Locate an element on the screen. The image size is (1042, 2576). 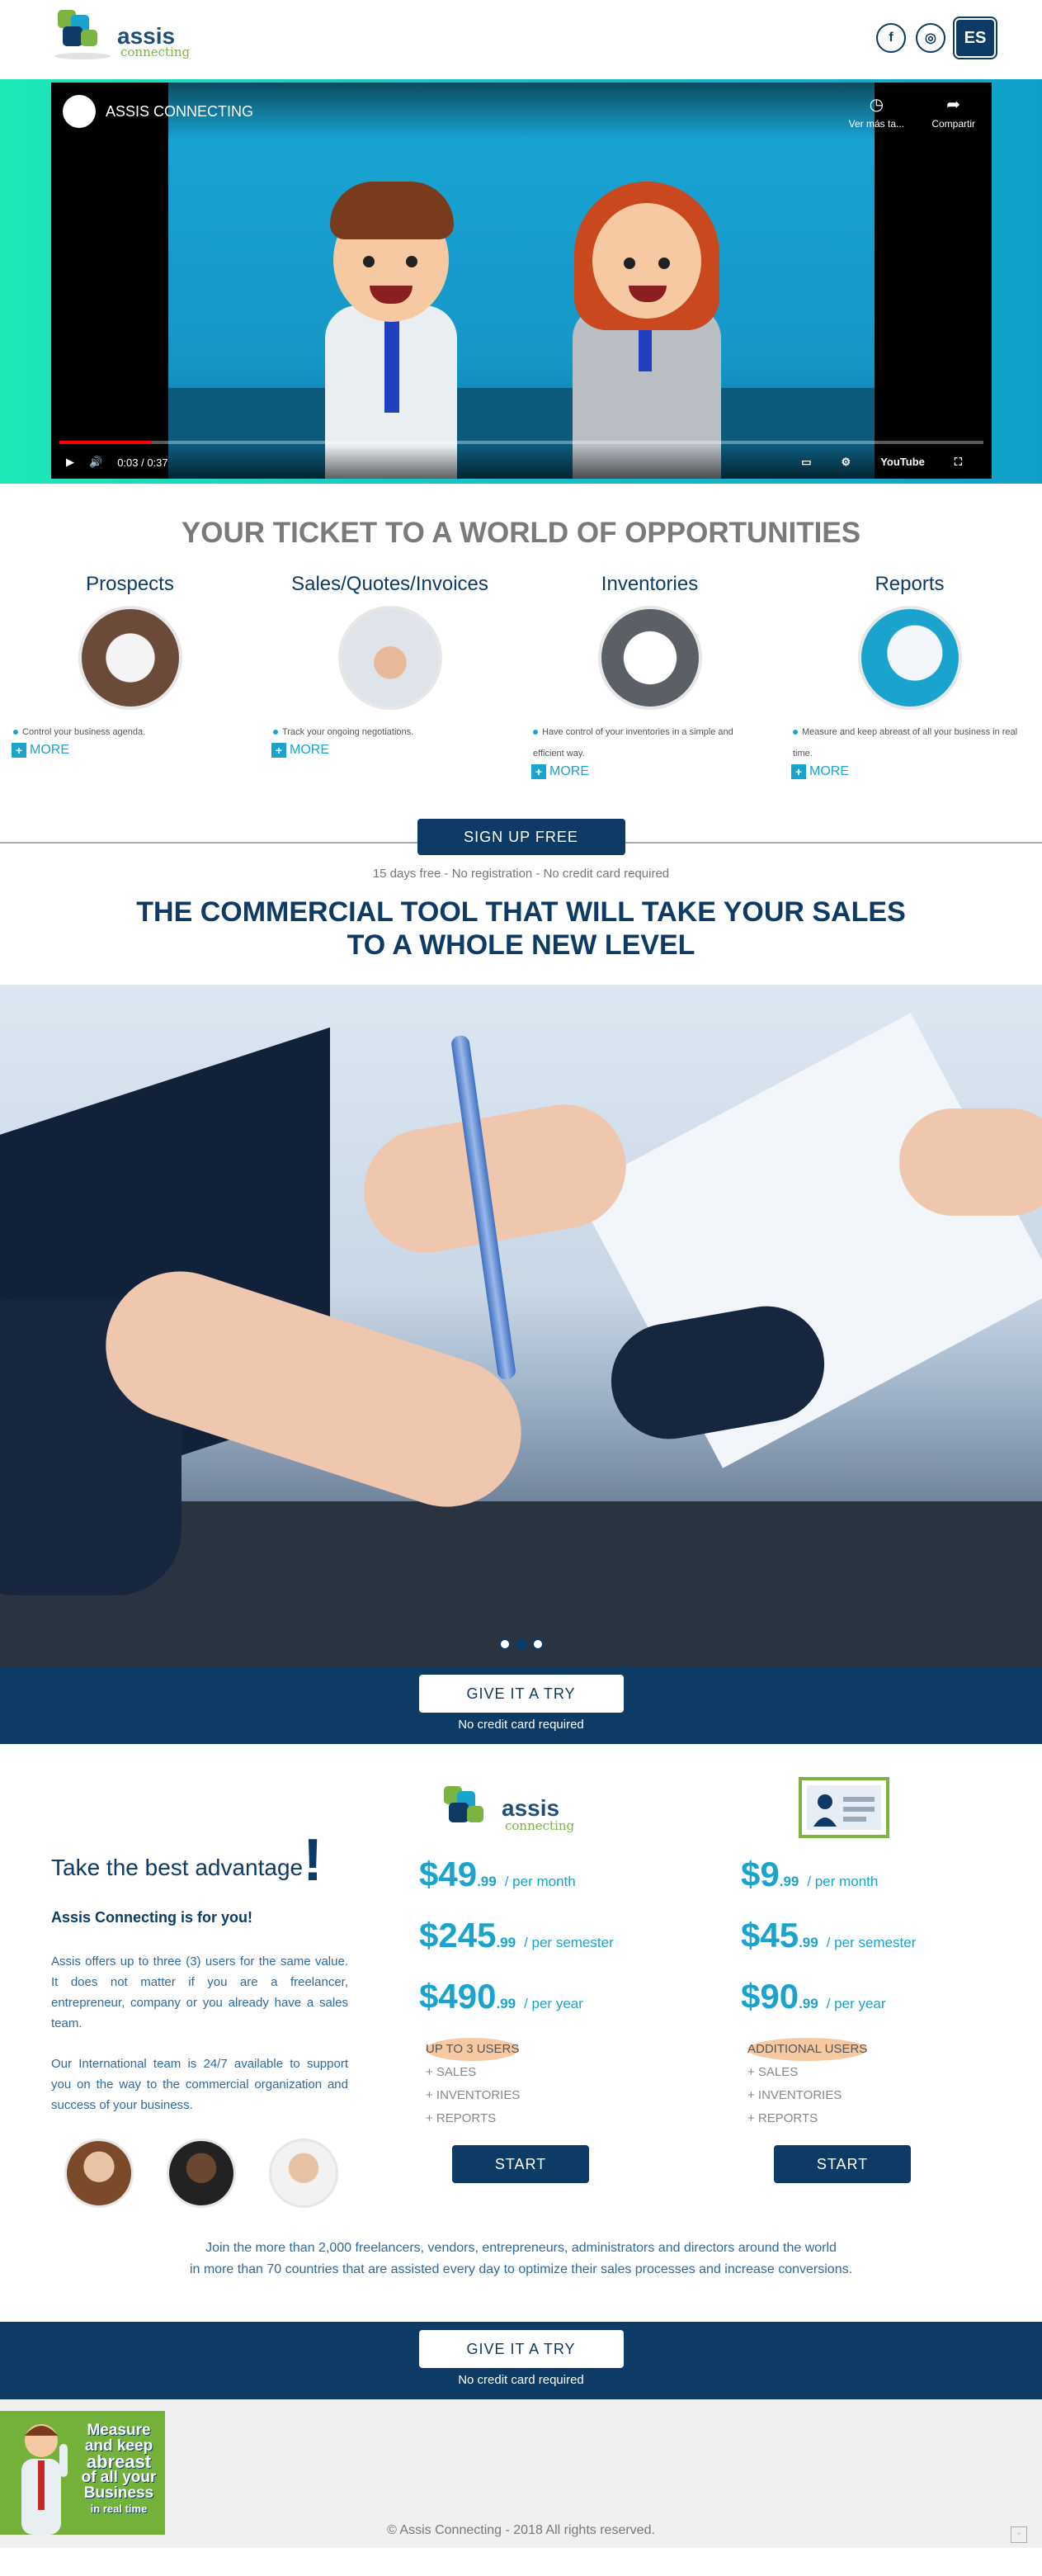
plan-feature: + SALES is located at coordinates (452, 2072).